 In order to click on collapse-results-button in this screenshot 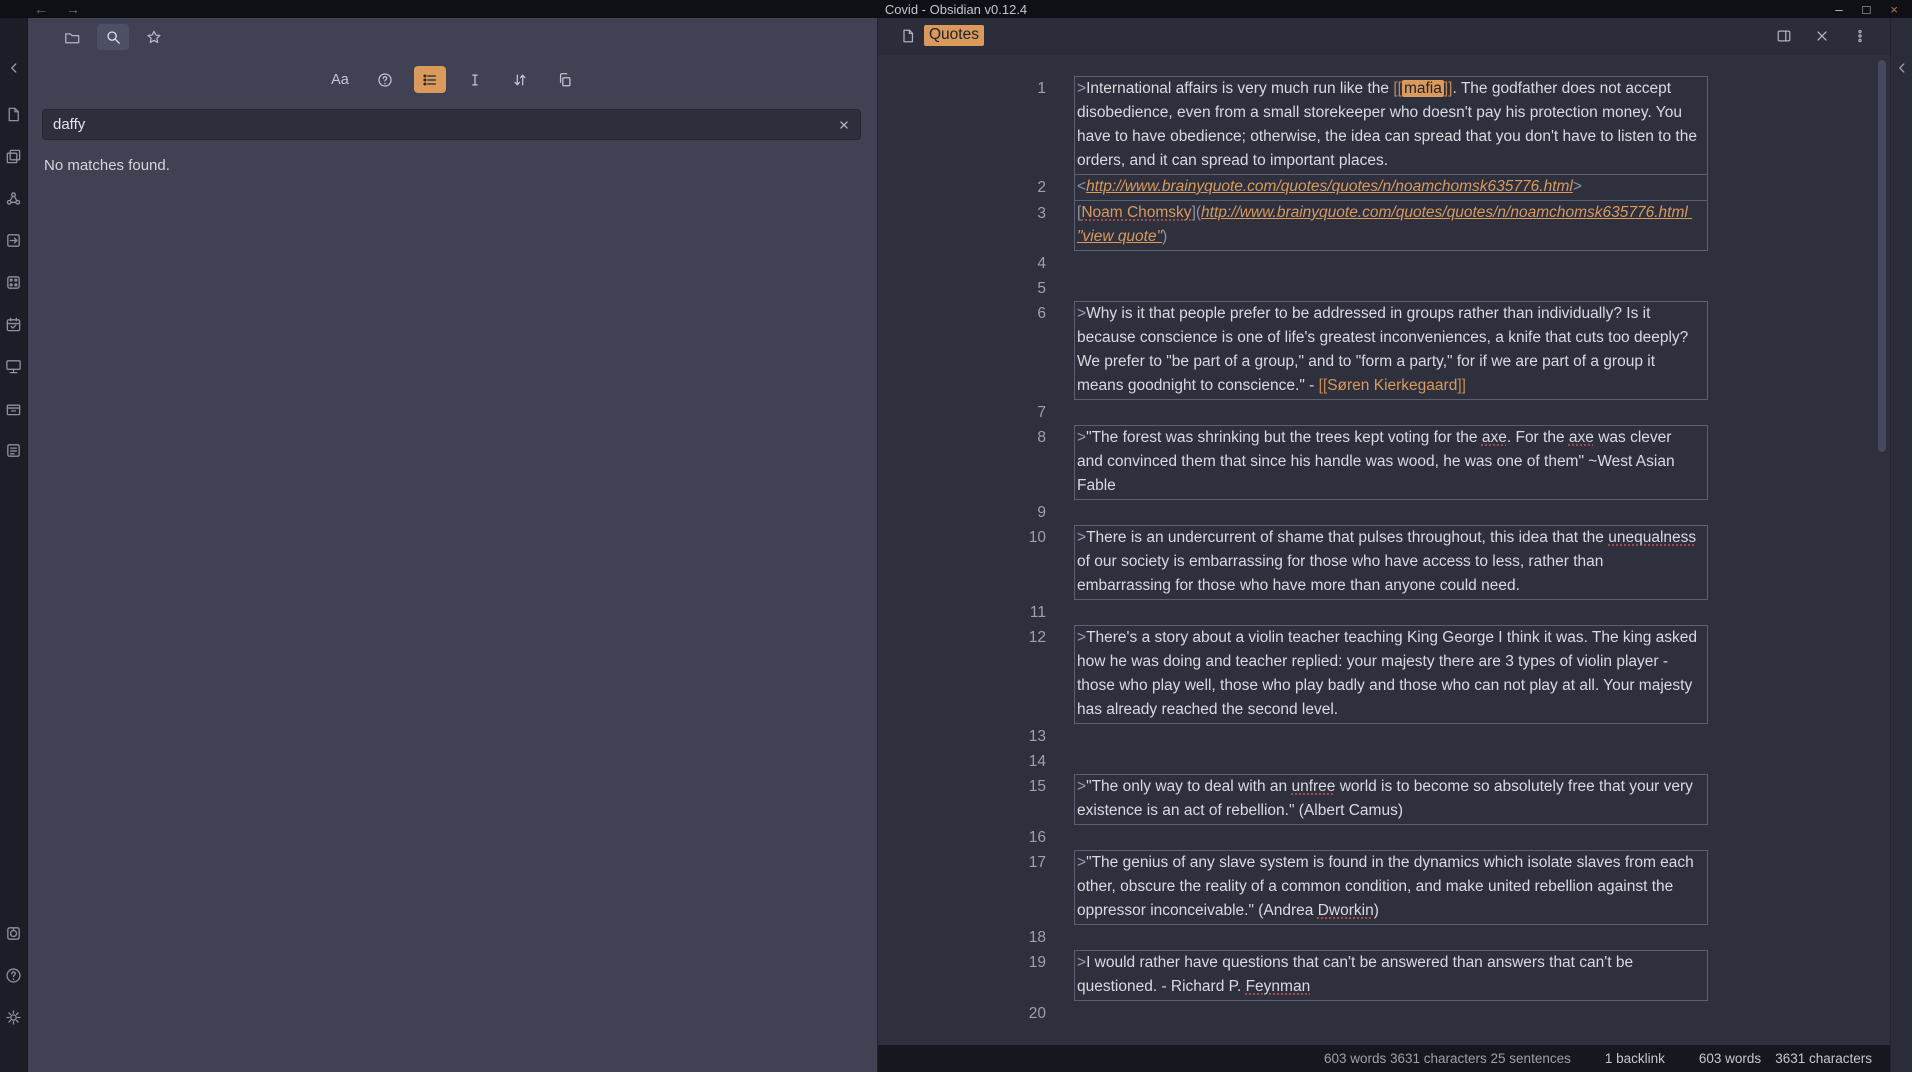, I will do `click(475, 79)`.